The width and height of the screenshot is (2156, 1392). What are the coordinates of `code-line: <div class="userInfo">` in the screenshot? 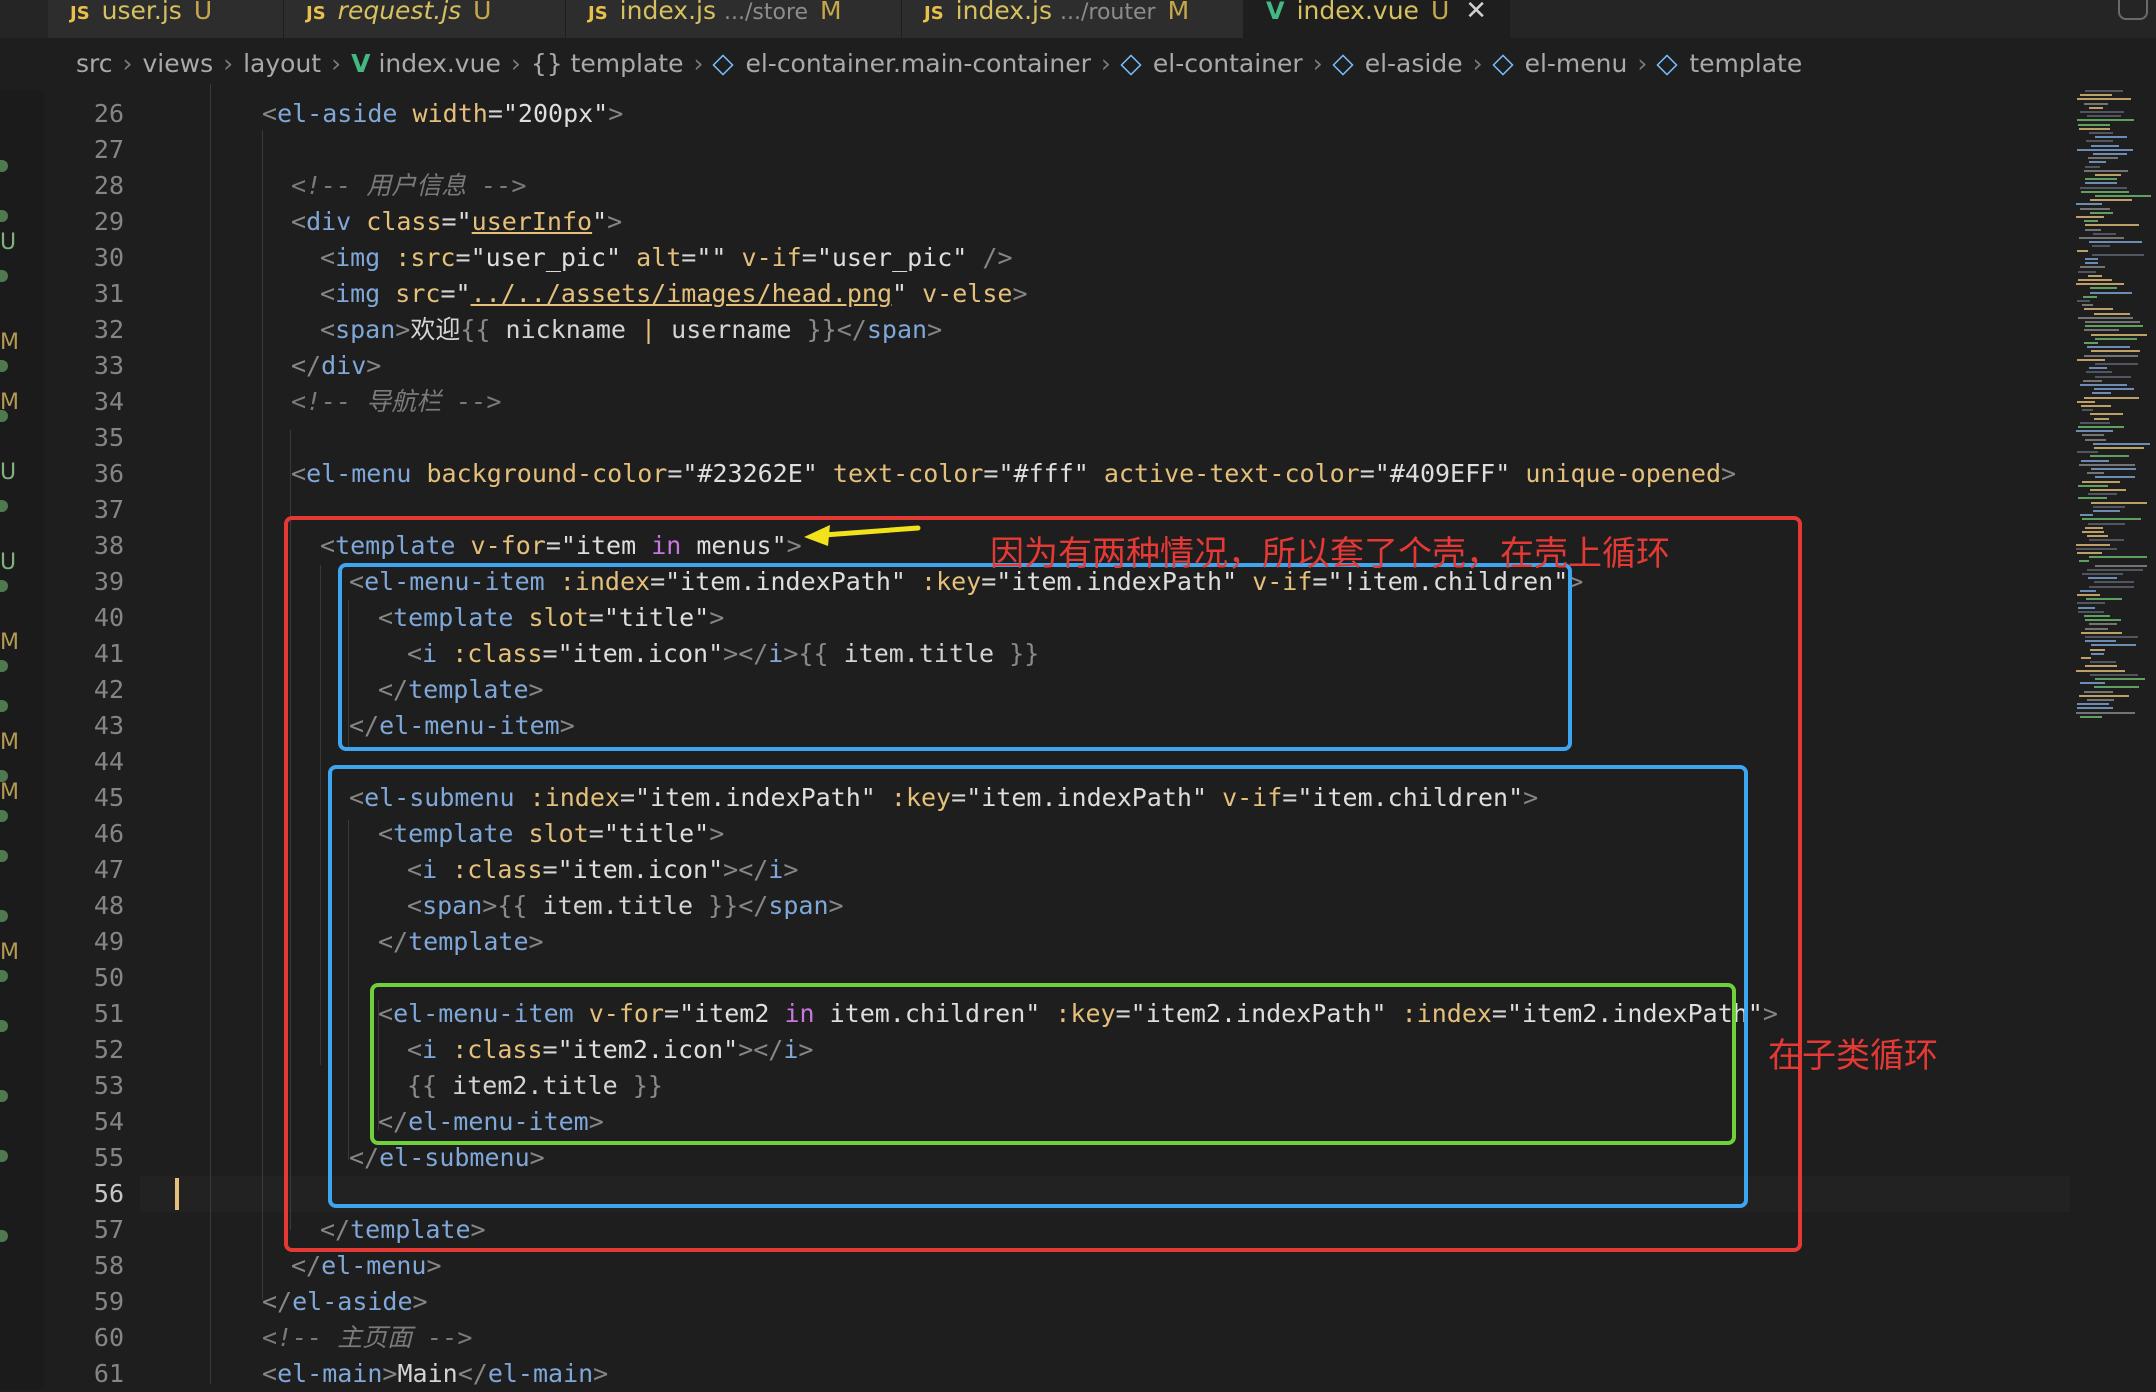 It's located at (456, 222).